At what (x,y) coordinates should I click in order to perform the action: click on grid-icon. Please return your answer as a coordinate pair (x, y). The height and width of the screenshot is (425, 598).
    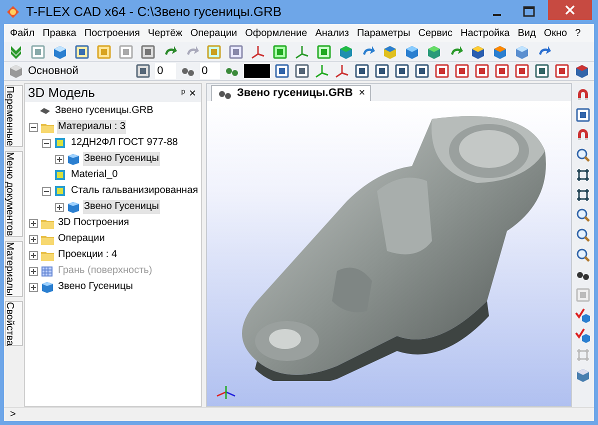
    Looking at the image, I should click on (47, 271).